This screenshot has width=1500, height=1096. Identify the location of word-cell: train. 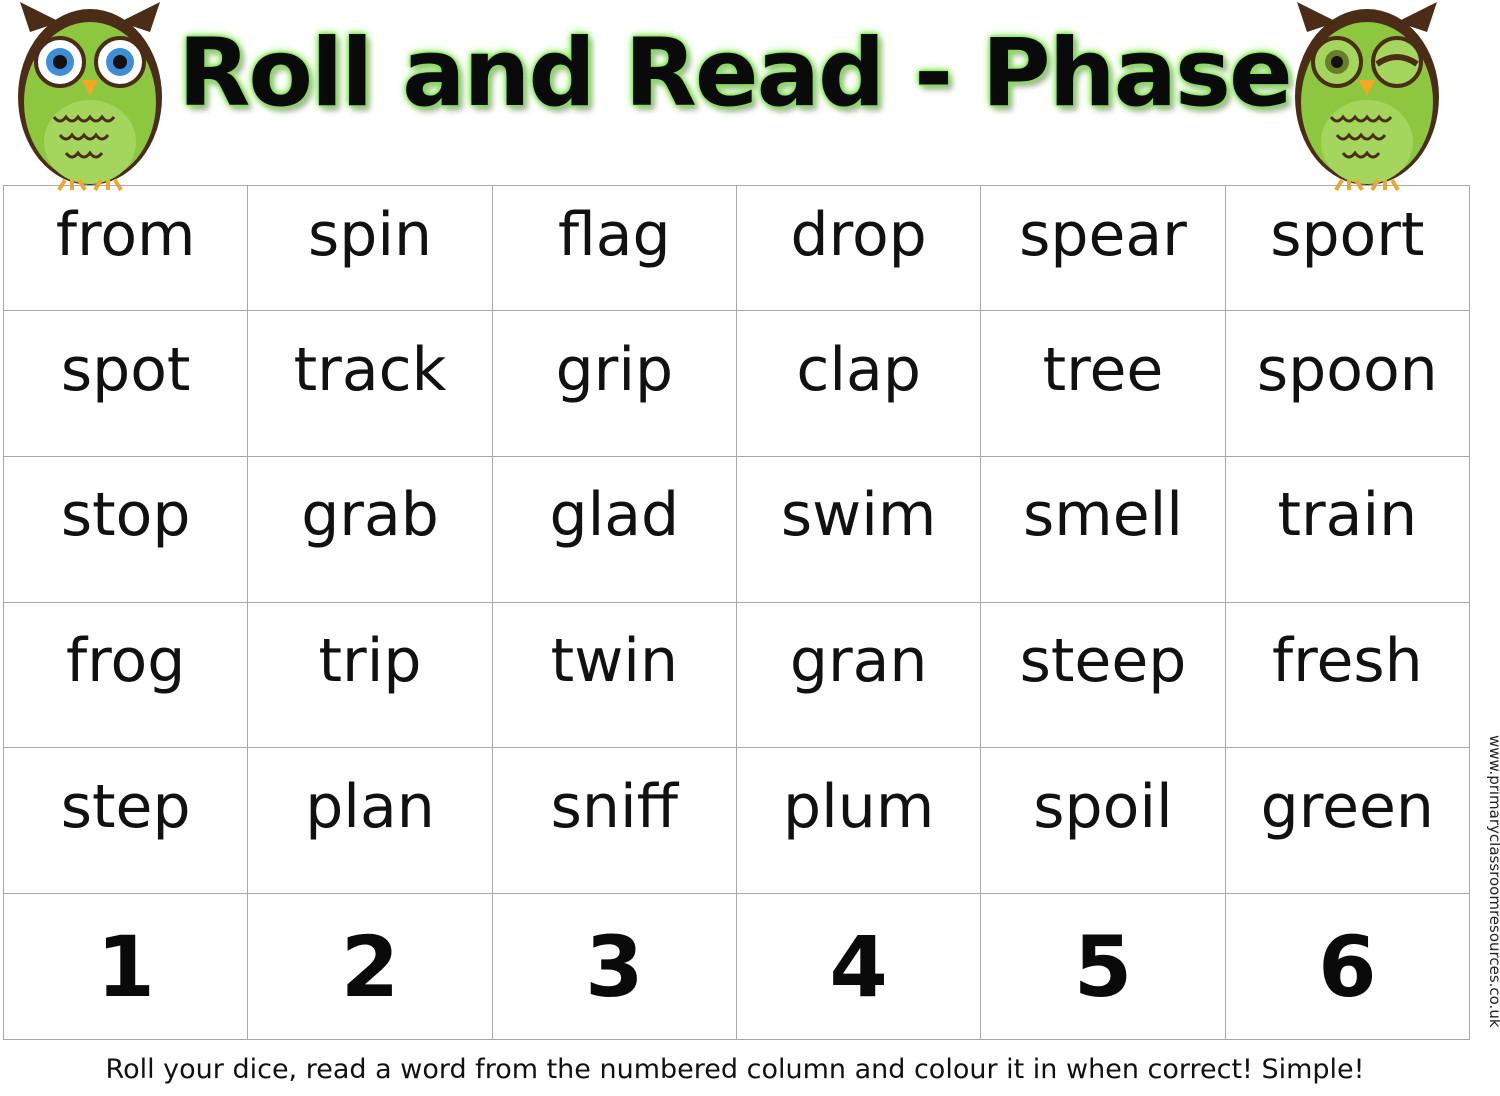
(1347, 529).